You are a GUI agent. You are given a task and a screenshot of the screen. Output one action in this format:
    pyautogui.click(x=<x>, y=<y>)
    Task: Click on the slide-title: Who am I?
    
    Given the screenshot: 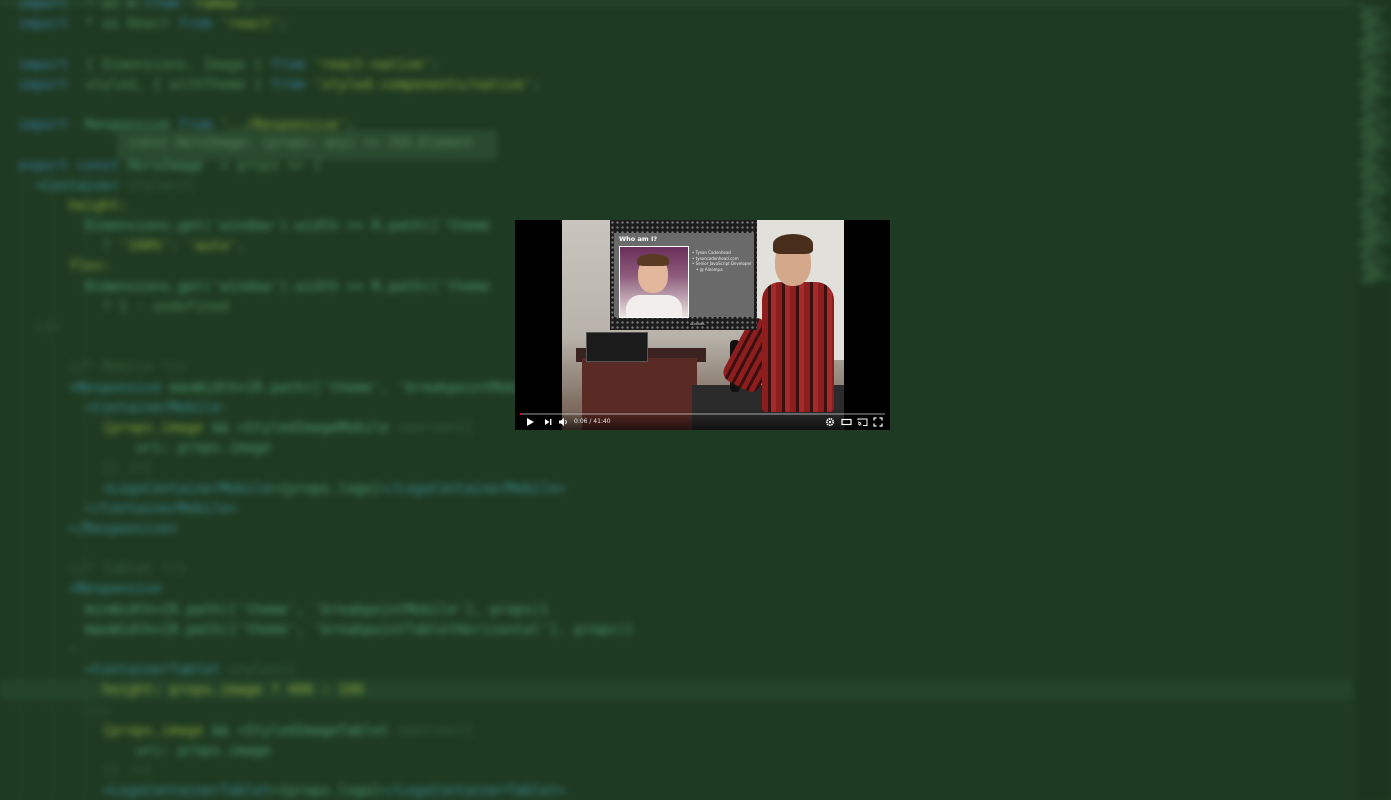 What is the action you would take?
    pyautogui.click(x=638, y=239)
    